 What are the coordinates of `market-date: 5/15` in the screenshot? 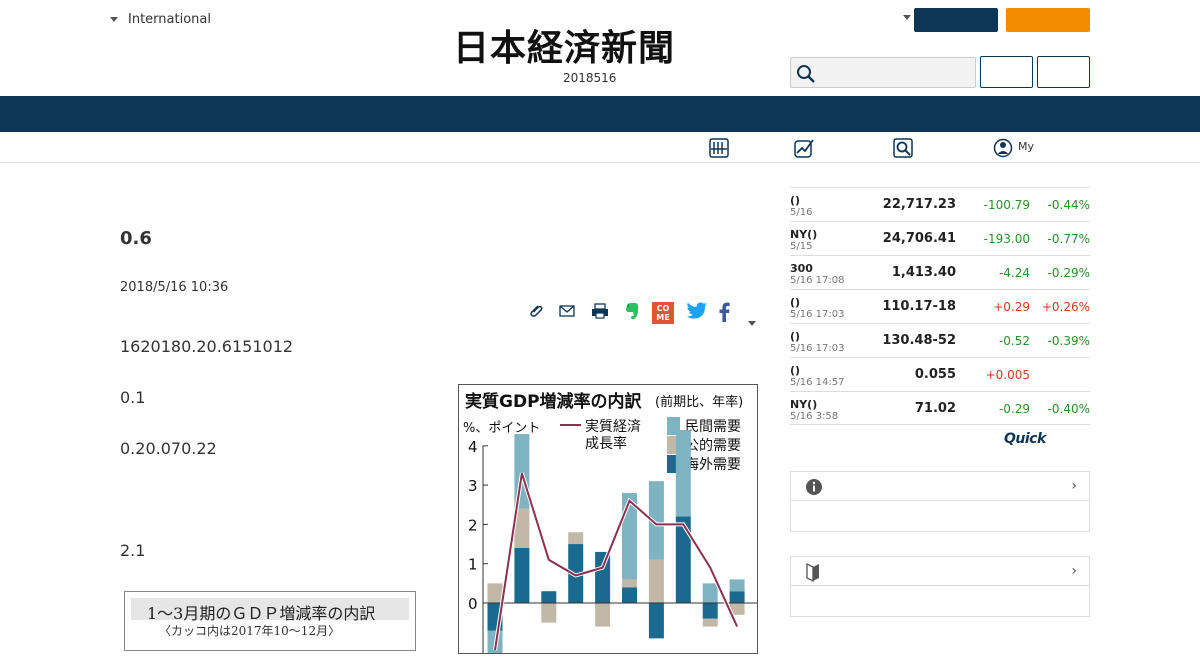 It's located at (801, 246).